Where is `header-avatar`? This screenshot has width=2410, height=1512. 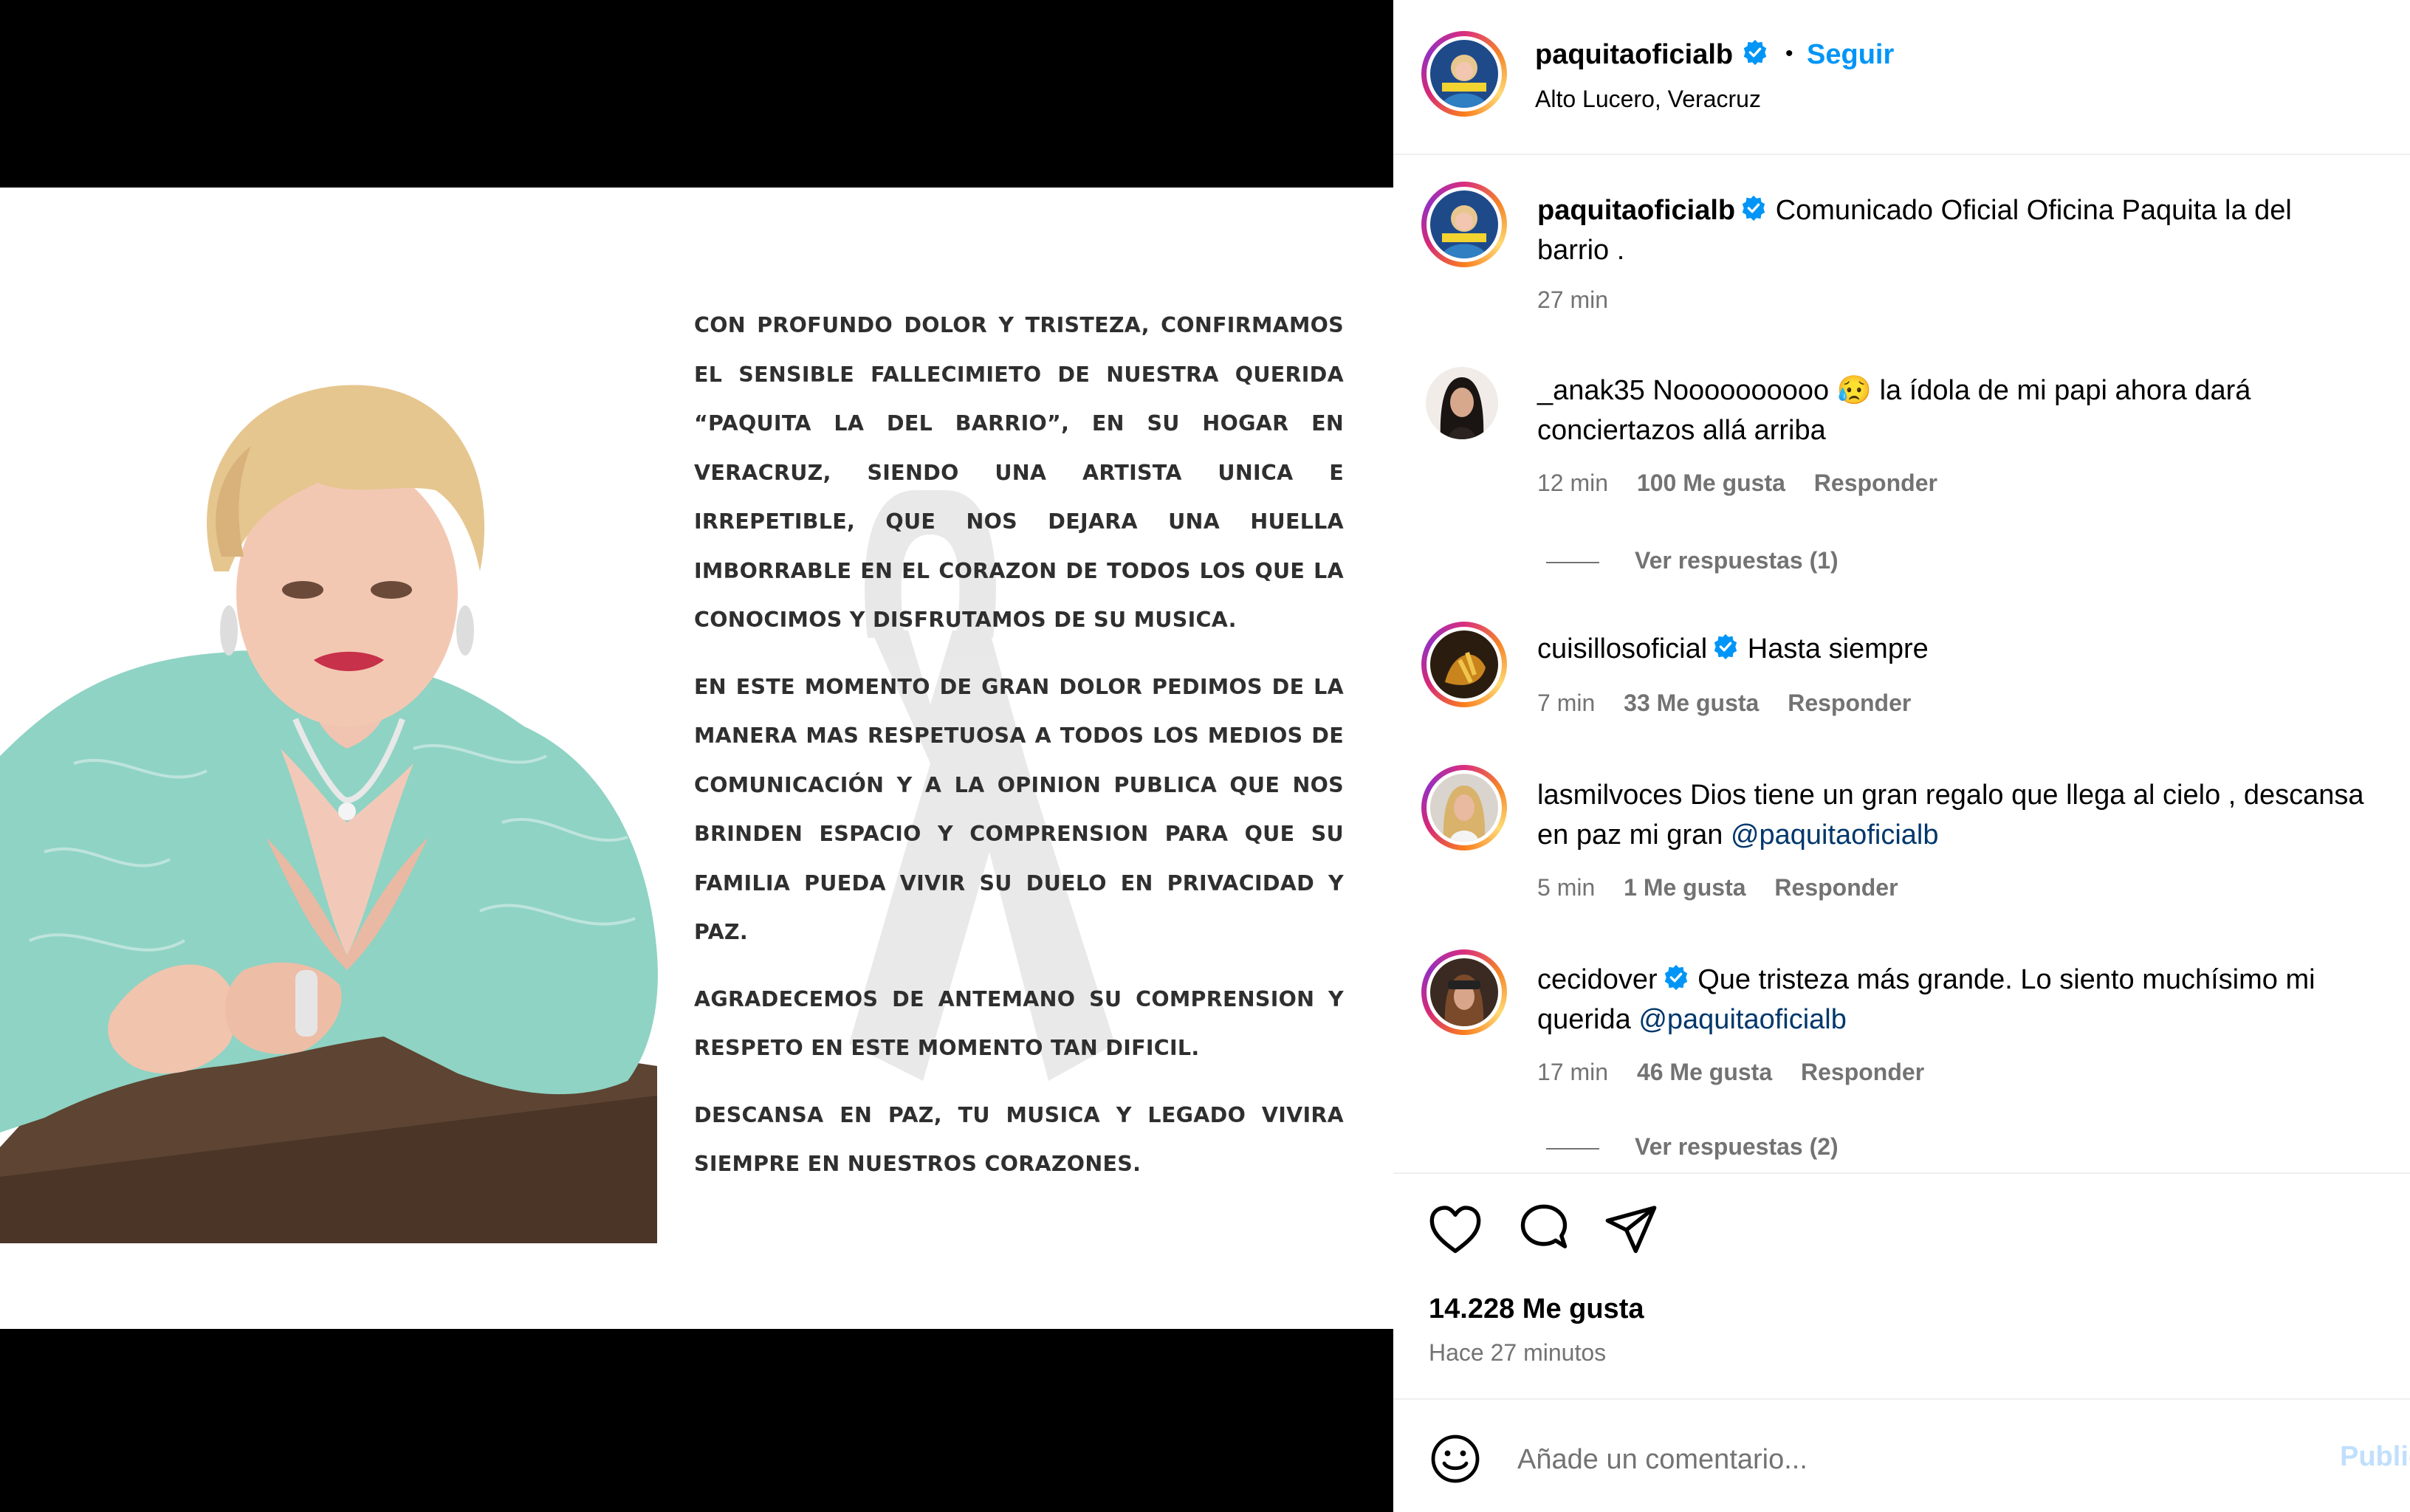
header-avatar is located at coordinates (1464, 74).